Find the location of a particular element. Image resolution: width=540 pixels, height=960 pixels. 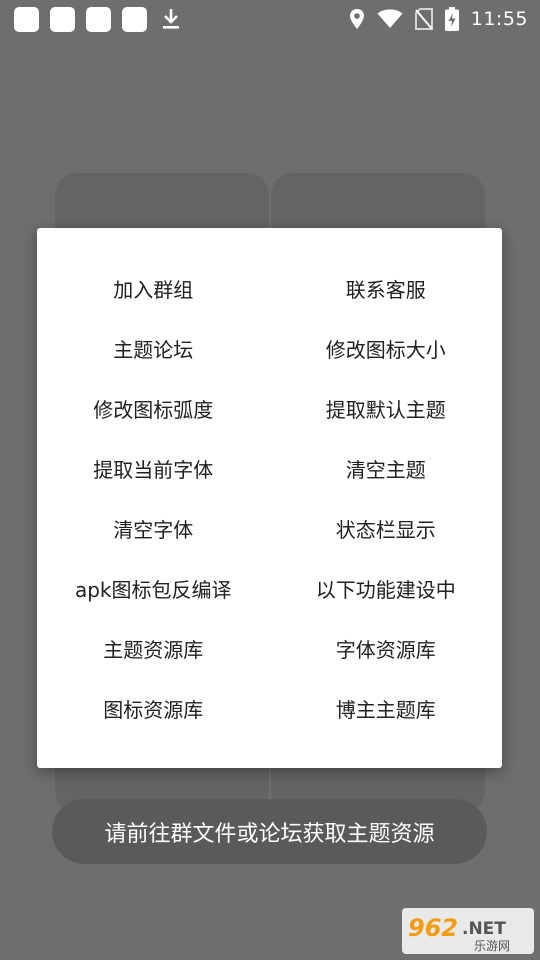

status-bar: 11:55 is located at coordinates (270, 19).